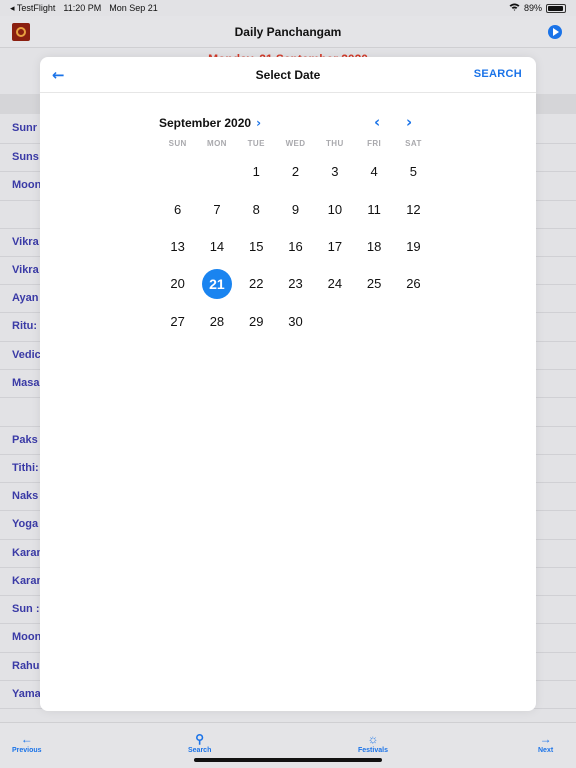 Image resolution: width=576 pixels, height=768 pixels. I want to click on day-cell: 14, so click(216, 246).